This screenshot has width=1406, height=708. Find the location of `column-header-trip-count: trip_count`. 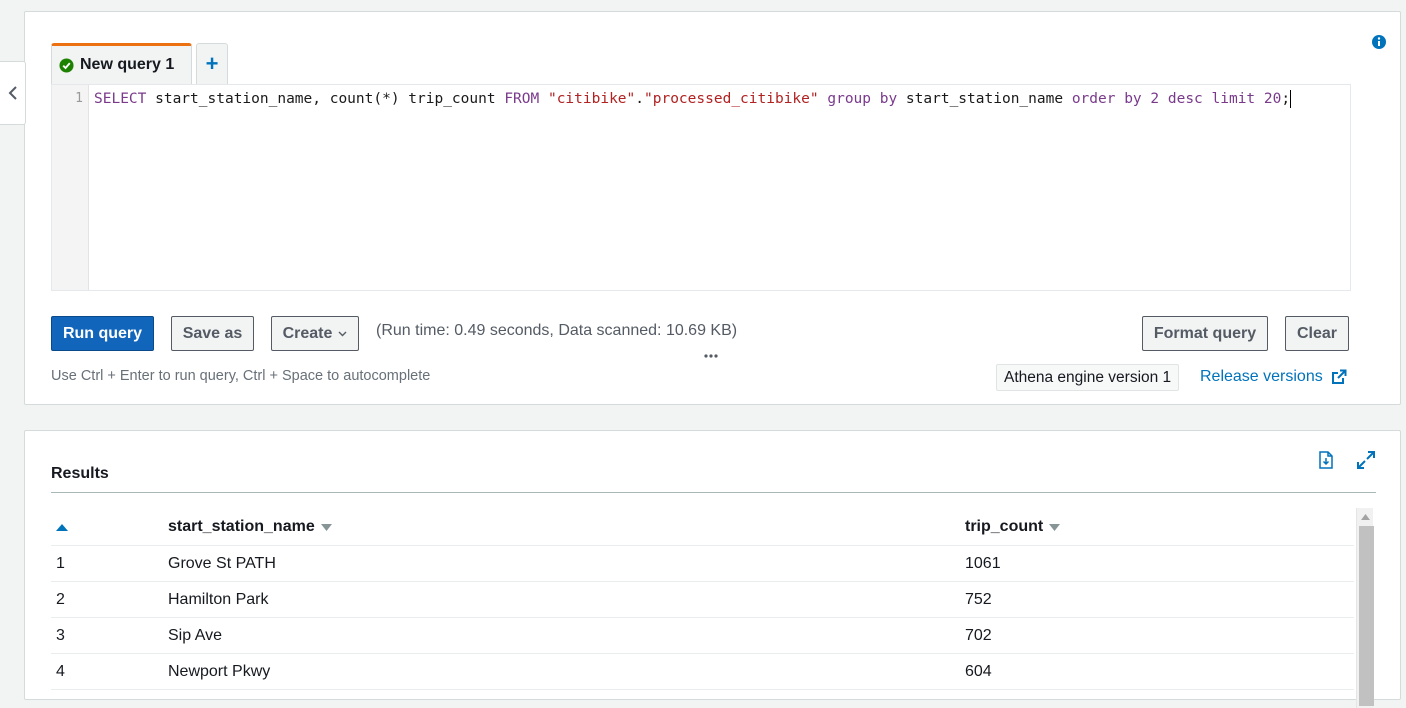

column-header-trip-count: trip_count is located at coordinates (1013, 527).